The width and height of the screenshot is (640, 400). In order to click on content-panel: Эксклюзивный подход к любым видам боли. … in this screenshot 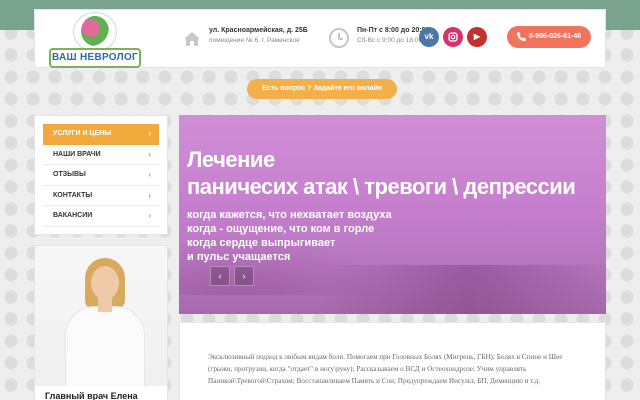, I will do `click(392, 361)`.